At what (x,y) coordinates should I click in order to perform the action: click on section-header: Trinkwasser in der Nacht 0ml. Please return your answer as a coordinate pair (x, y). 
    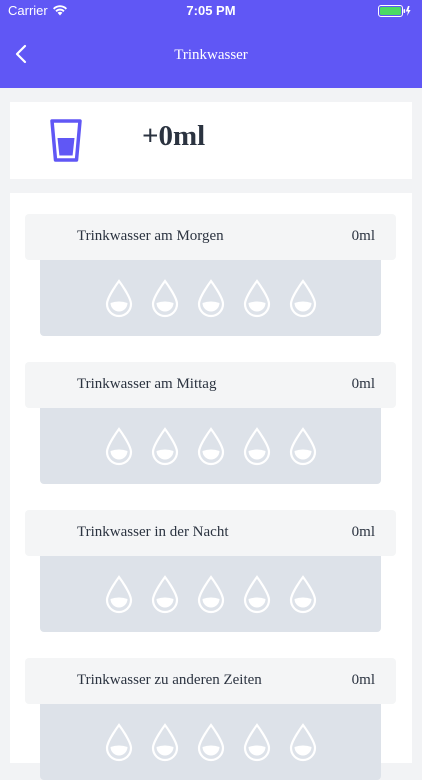
    Looking at the image, I should click on (210, 533).